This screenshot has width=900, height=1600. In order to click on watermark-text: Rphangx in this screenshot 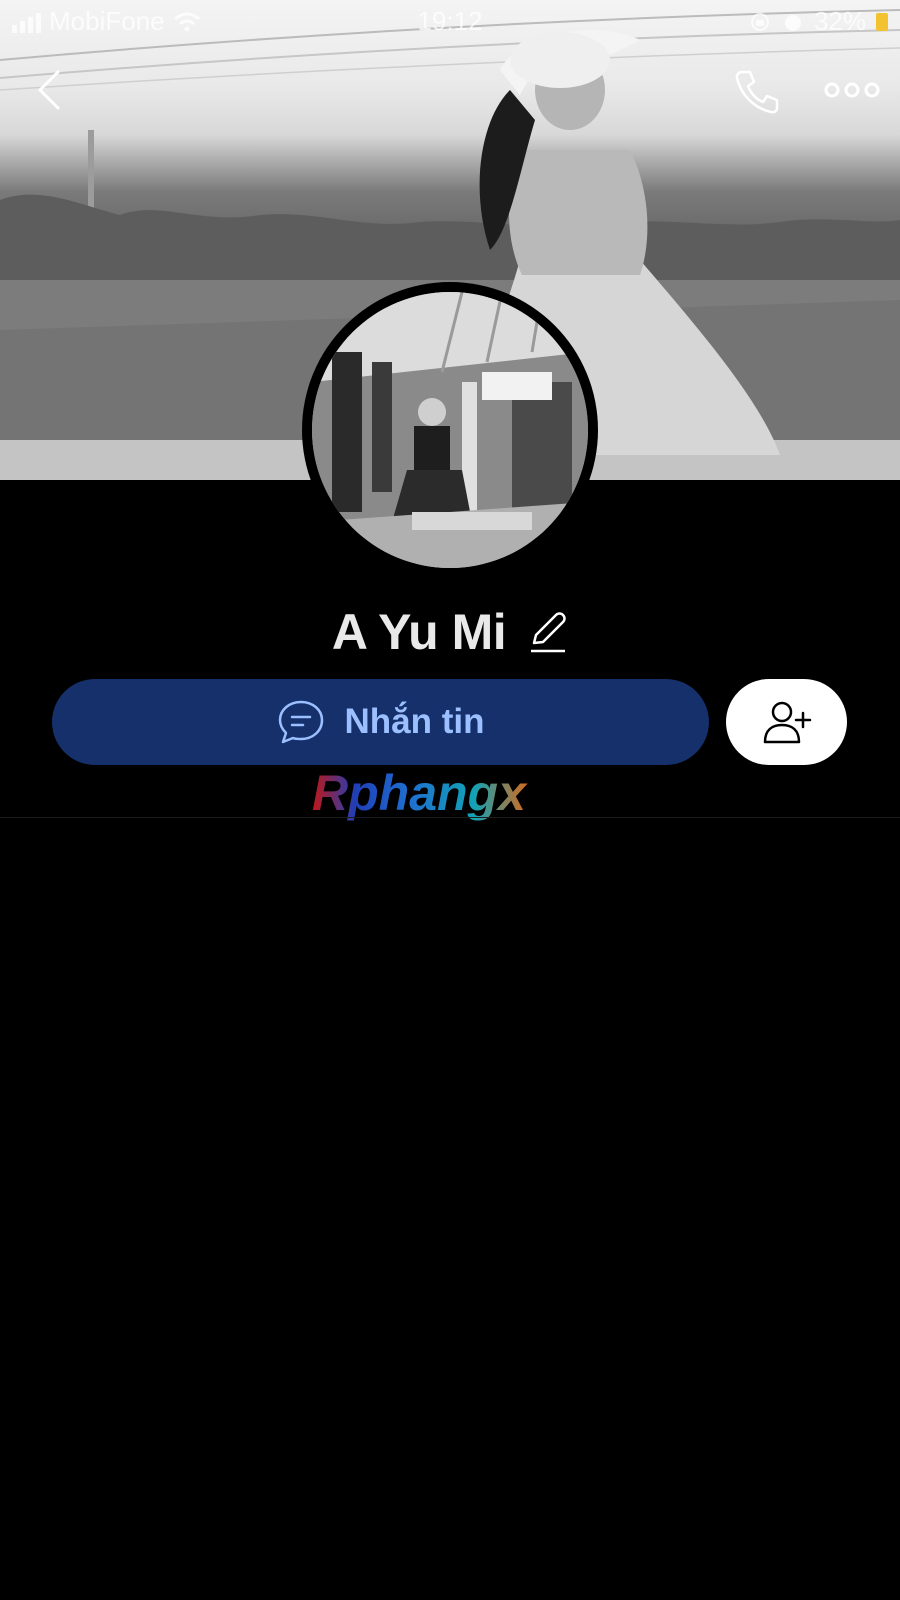, I will do `click(420, 793)`.